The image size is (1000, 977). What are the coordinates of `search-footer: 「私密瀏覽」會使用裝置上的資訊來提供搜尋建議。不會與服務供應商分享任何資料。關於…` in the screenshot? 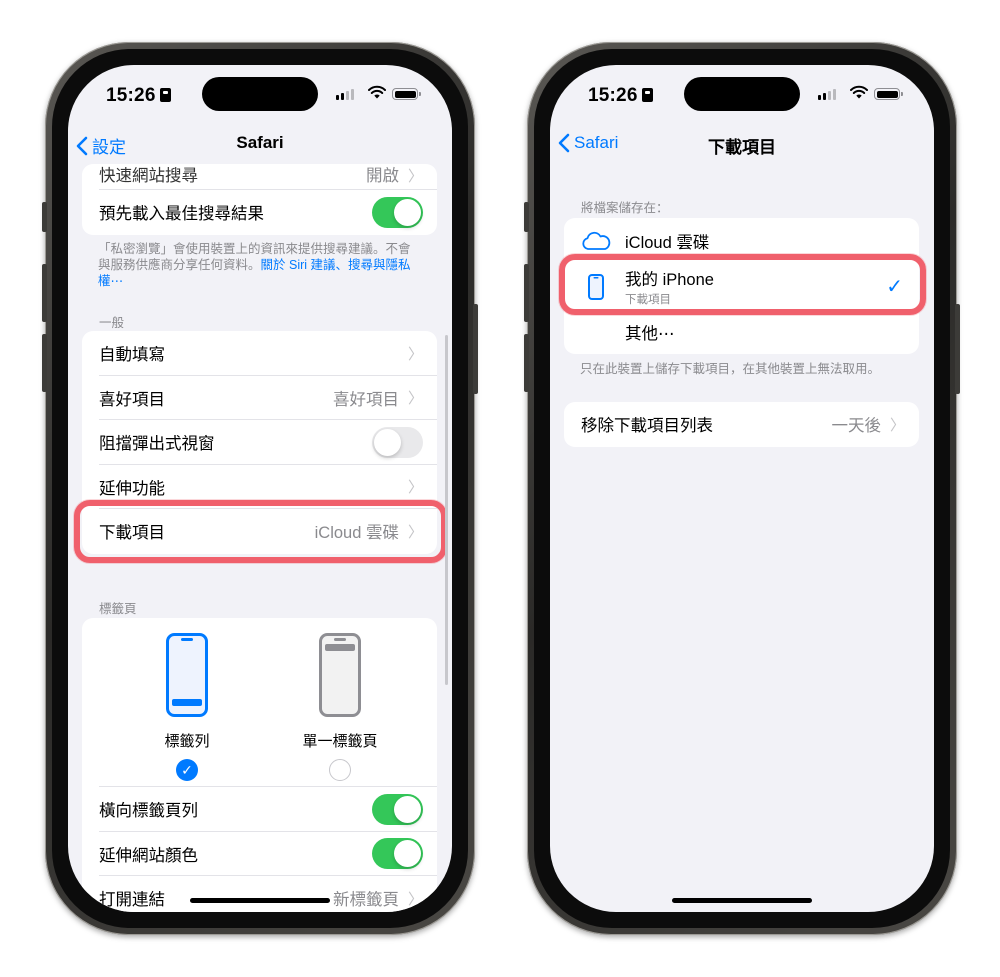 It's located at (254, 265).